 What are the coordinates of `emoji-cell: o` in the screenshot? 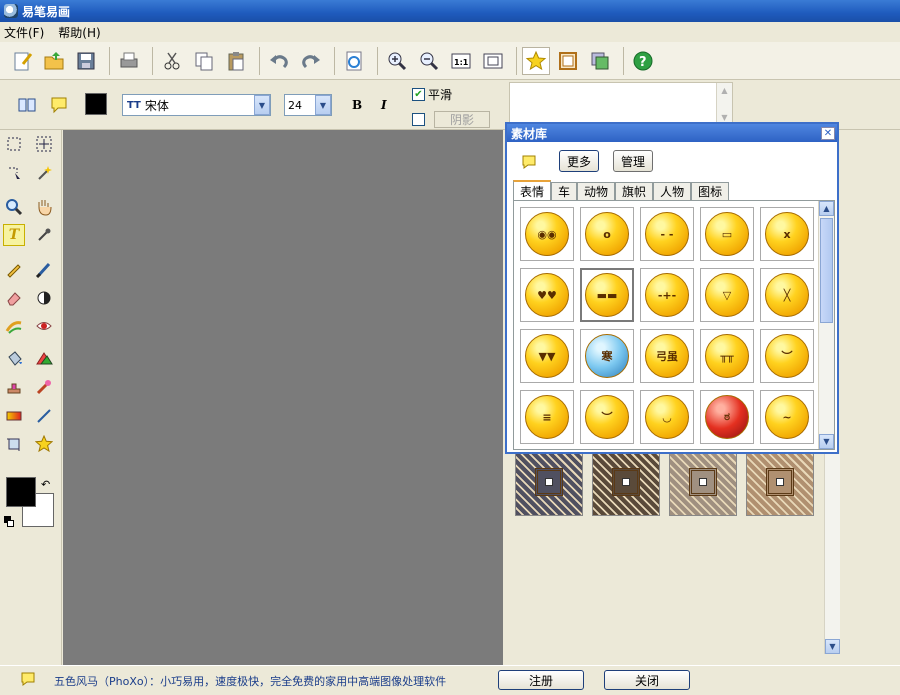 It's located at (607, 234).